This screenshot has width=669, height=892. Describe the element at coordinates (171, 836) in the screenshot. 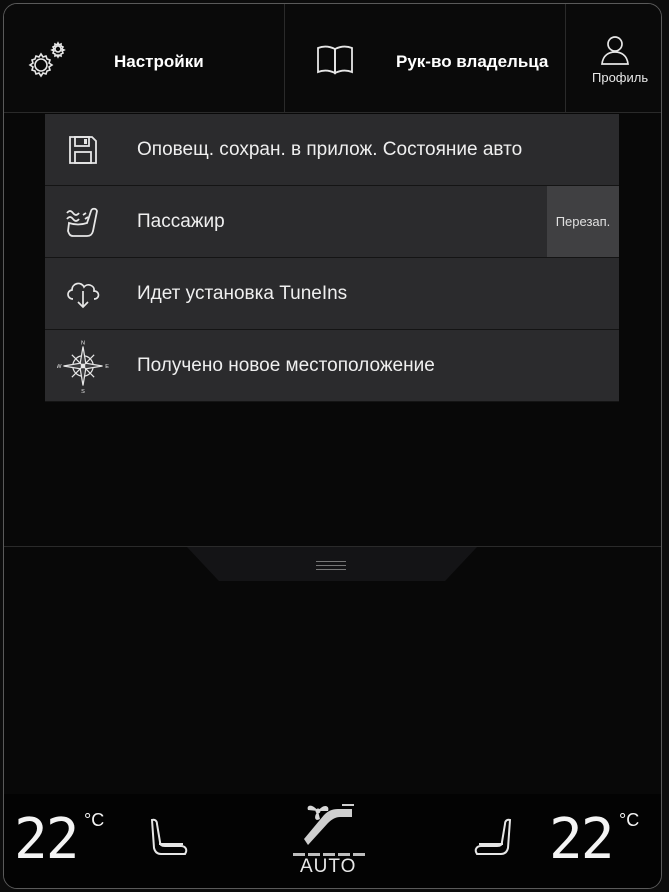

I see `driver-seat-heat-icon` at that location.